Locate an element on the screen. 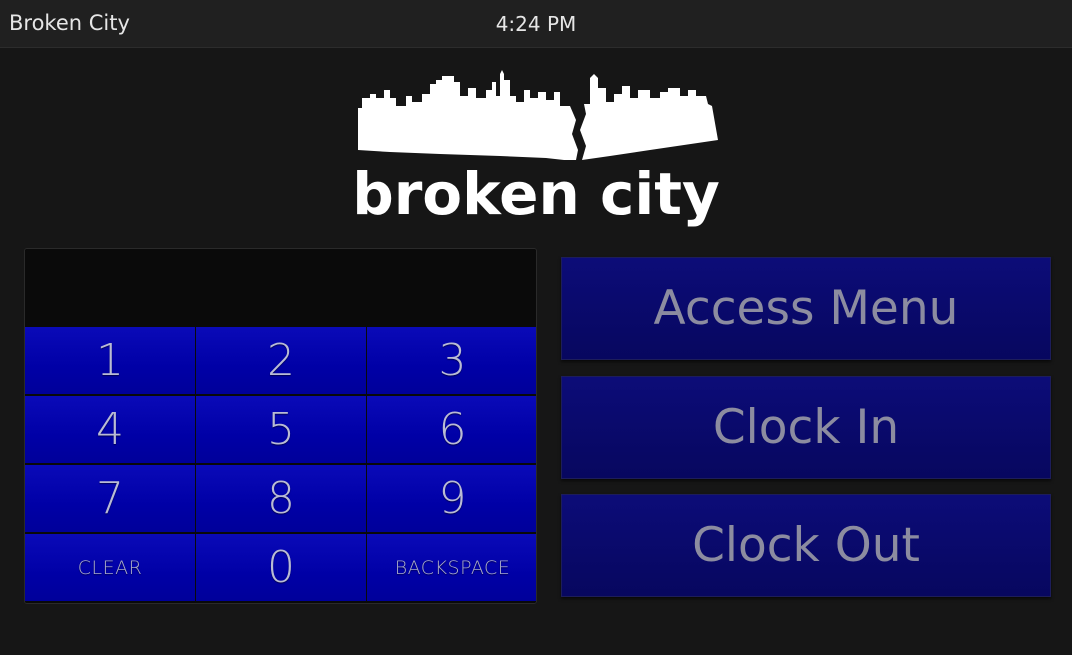  clock-out-button: Clock Out is located at coordinates (806, 545).